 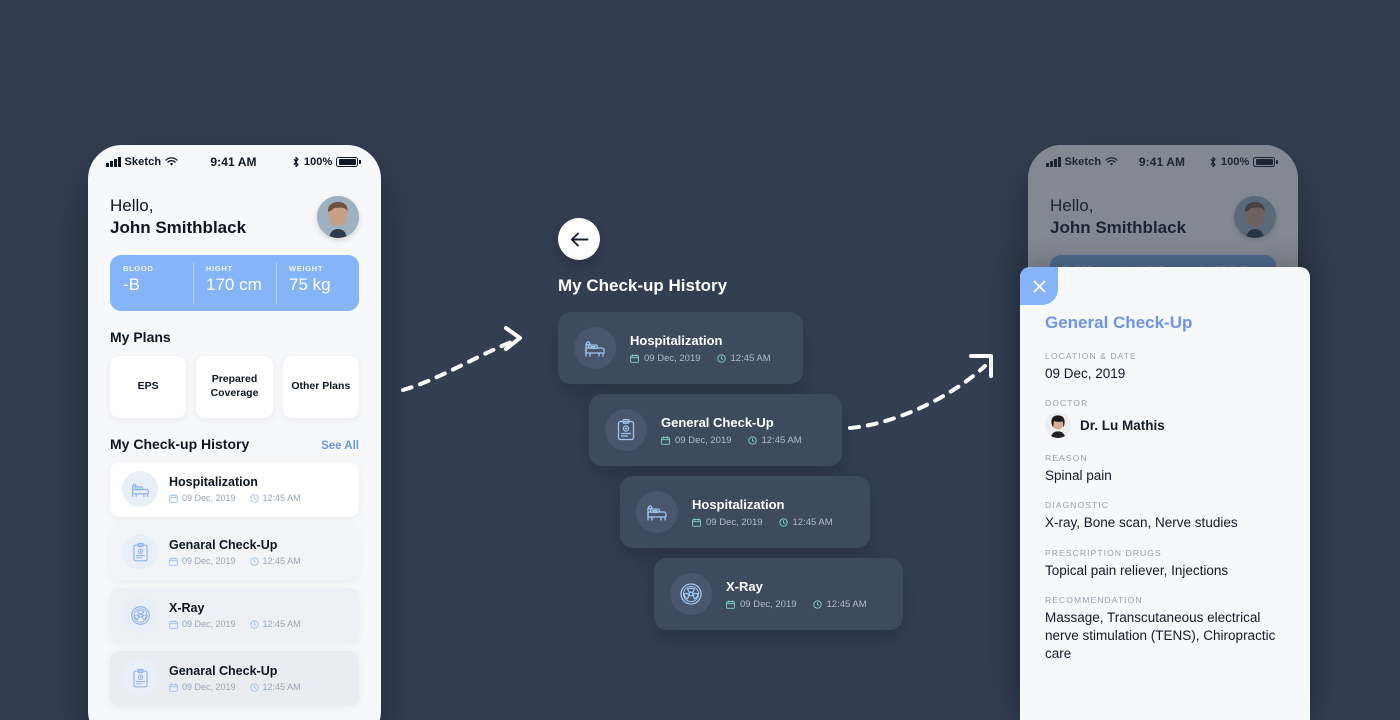 What do you see at coordinates (1168, 469) in the screenshot?
I see `detail-field: REASON Spinal pain` at bounding box center [1168, 469].